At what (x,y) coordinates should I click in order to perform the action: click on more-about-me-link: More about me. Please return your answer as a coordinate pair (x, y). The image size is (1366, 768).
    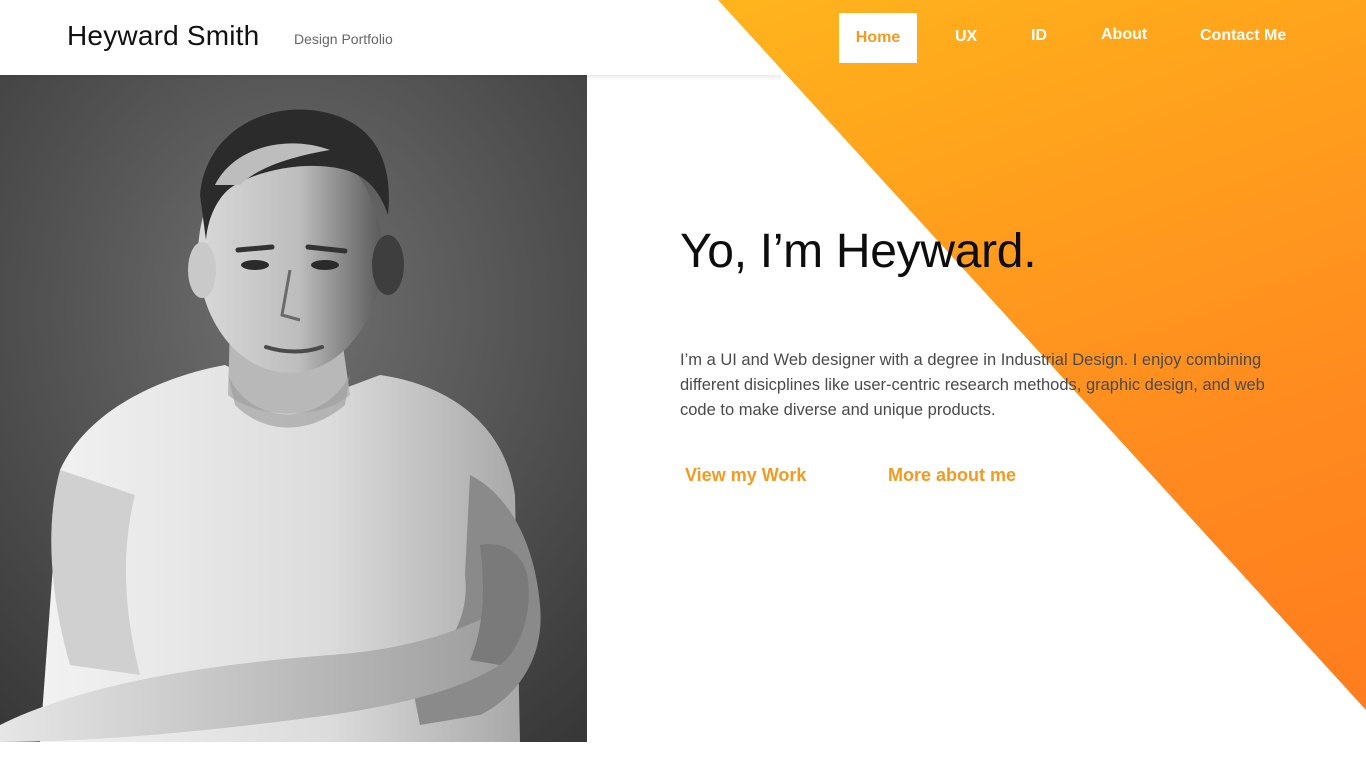
    Looking at the image, I should click on (952, 475).